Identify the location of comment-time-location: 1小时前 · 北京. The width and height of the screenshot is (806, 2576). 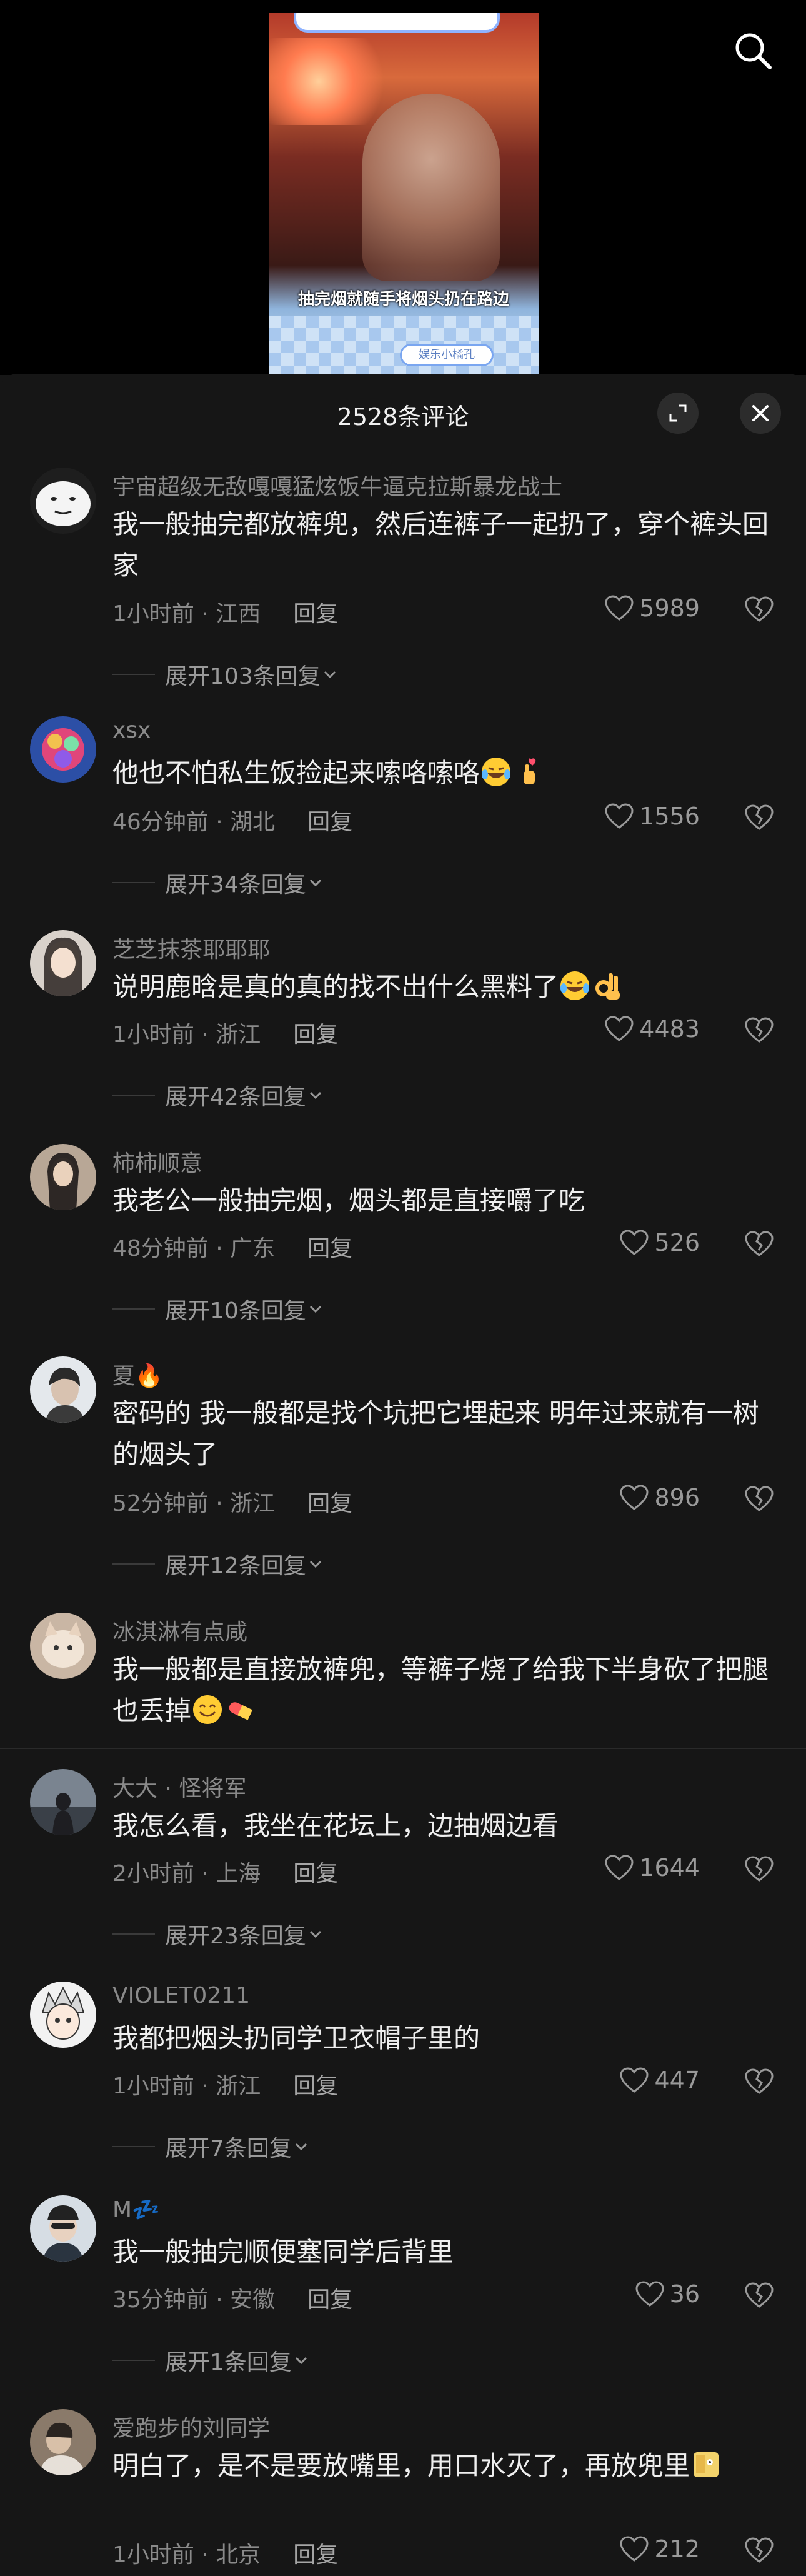
(186, 2555).